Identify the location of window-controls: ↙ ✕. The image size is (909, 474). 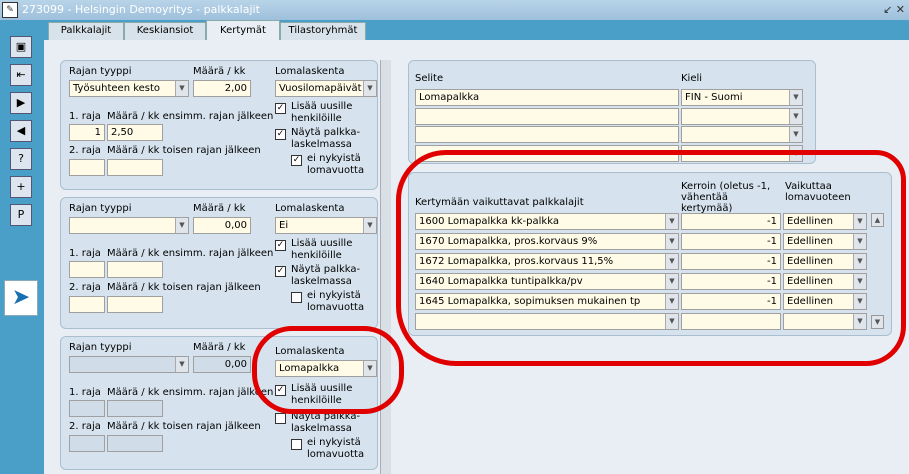
(894, 10).